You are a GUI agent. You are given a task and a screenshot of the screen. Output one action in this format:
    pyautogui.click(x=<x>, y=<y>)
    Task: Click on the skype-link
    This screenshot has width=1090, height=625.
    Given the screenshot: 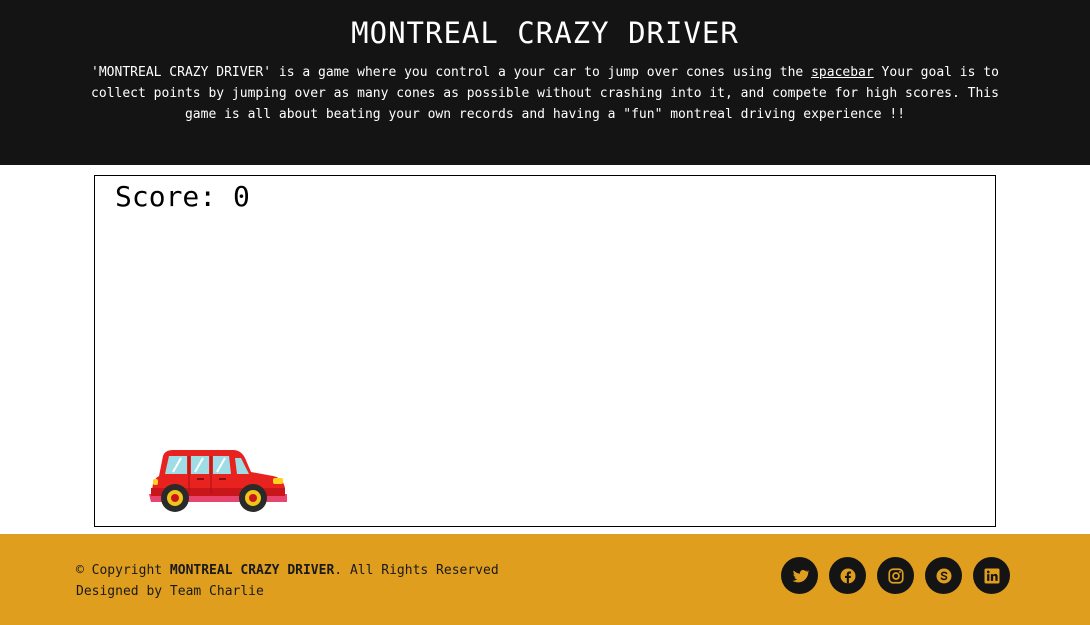 What is the action you would take?
    pyautogui.click(x=943, y=575)
    